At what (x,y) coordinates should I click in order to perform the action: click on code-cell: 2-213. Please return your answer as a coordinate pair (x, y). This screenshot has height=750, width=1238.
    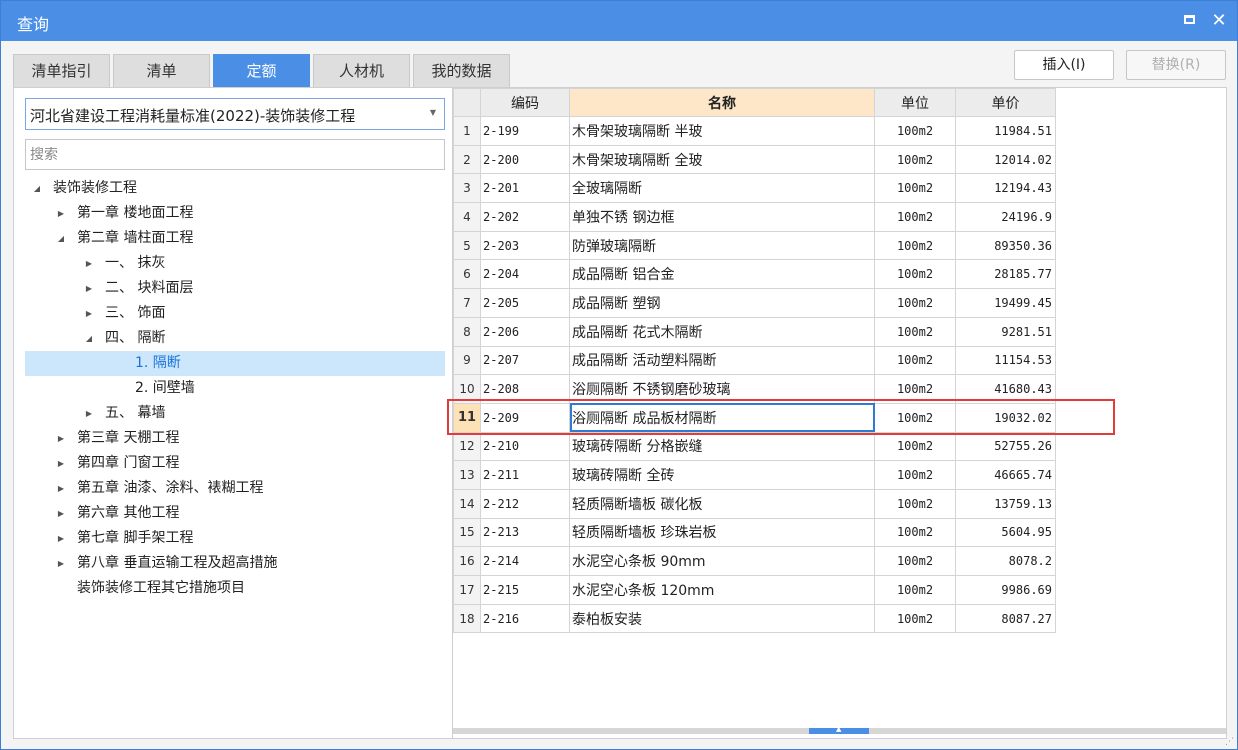
    Looking at the image, I should click on (525, 532).